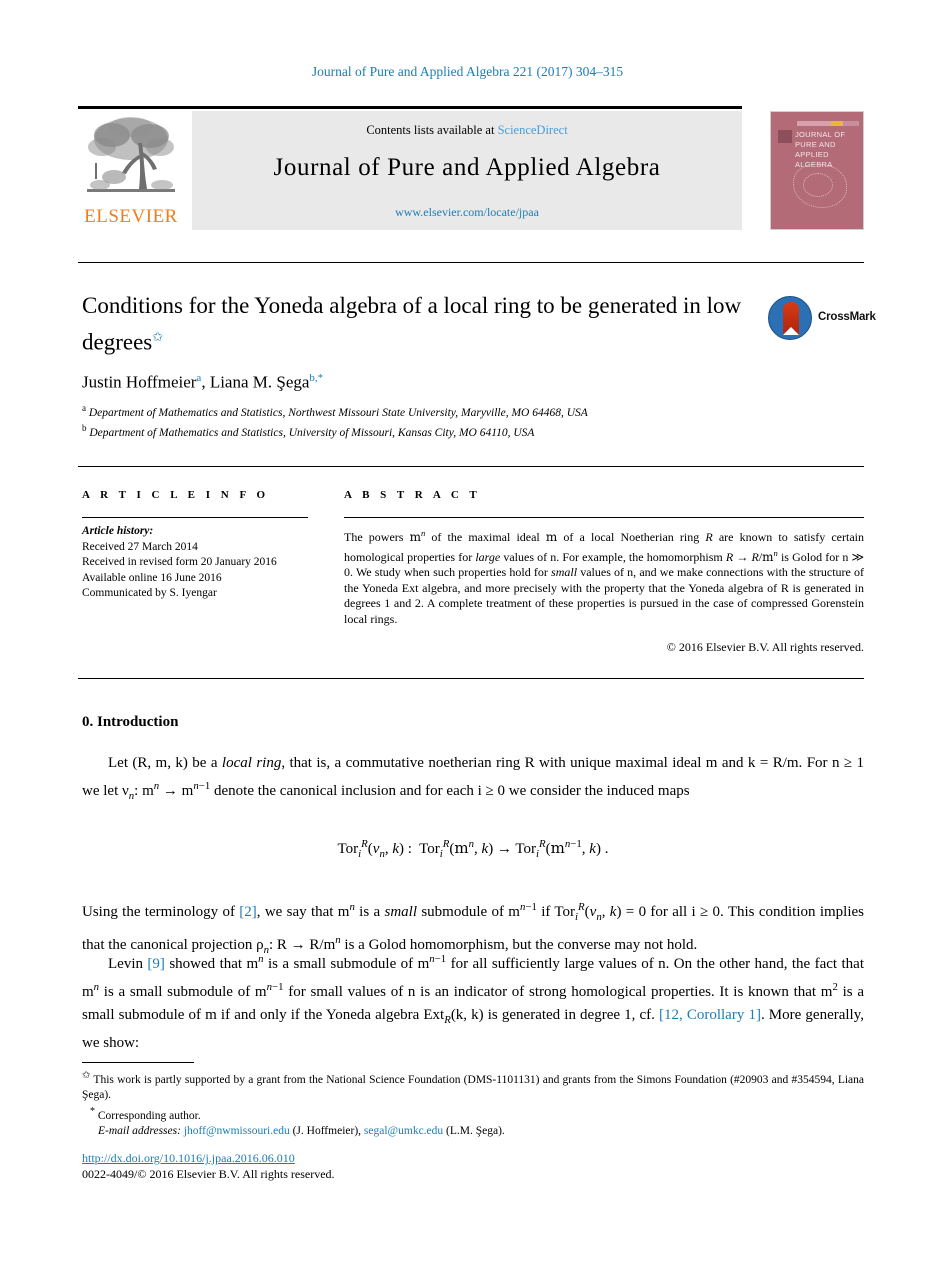  I want to click on abstract-seg-2: of the maximal ideal, so click(485, 537).